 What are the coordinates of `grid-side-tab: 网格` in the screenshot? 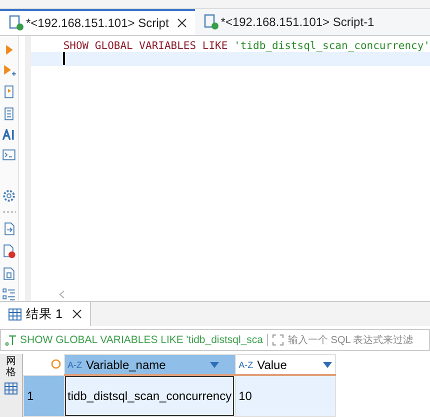 It's located at (11, 385).